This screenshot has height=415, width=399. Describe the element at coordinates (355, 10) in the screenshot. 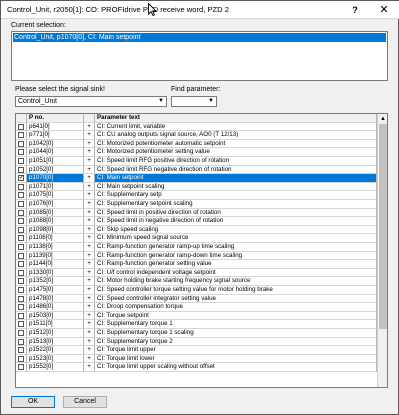

I see `help-button: ?` at that location.